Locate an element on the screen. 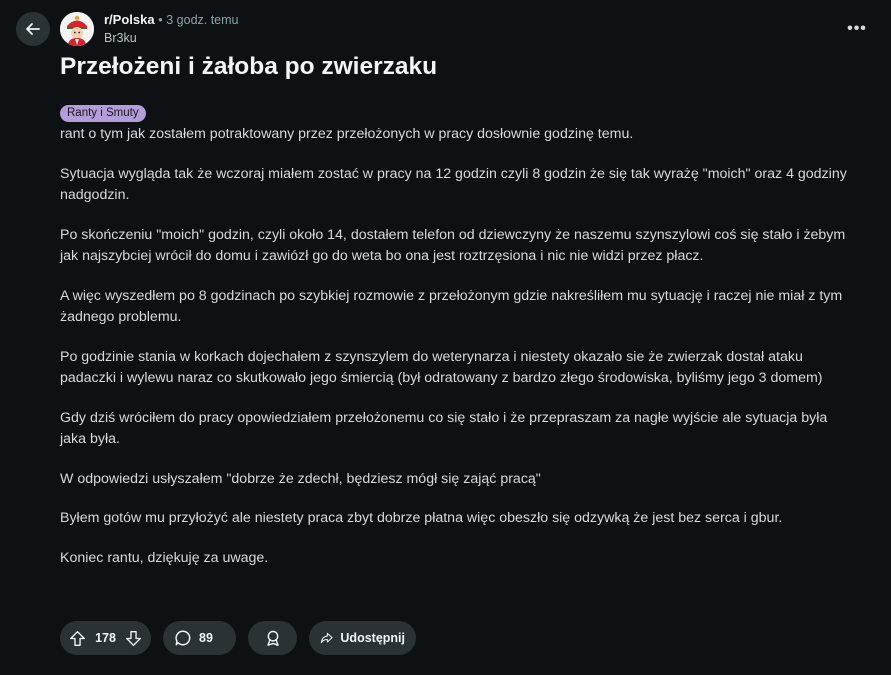 The image size is (891, 675). comments-button: 89 is located at coordinates (199, 638).